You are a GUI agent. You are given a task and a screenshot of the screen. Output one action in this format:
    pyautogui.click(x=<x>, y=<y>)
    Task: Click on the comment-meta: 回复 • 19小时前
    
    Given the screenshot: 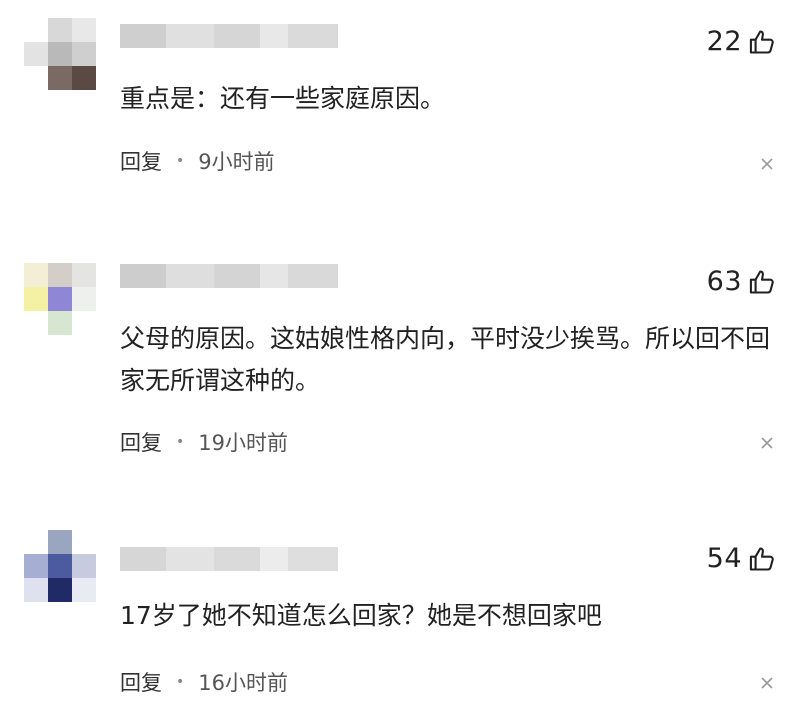 What is the action you would take?
    pyautogui.click(x=204, y=442)
    